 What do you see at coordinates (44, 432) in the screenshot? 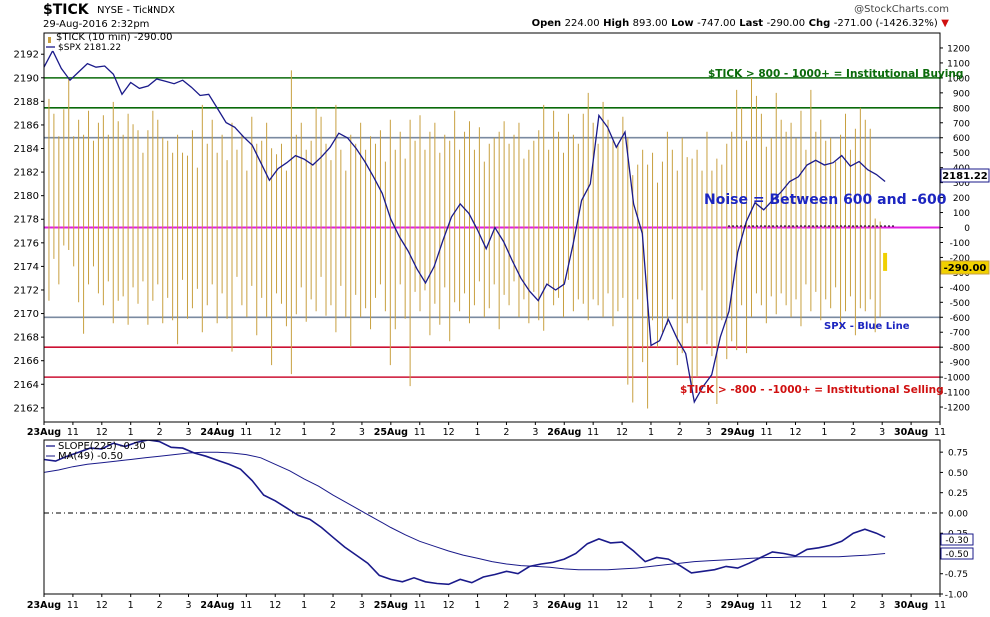
I see `x-axis-tick-label: 23Aug` at bounding box center [44, 432].